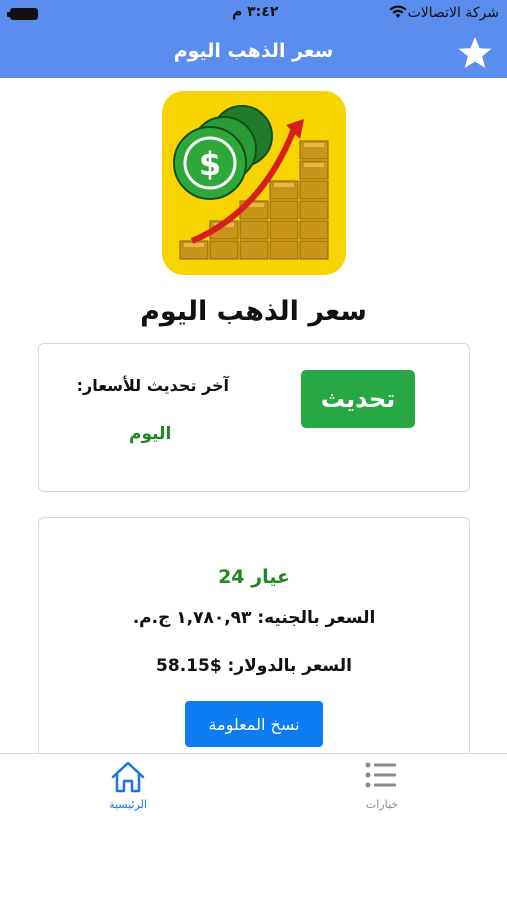  I want to click on karat-label: عيار 24, so click(254, 577).